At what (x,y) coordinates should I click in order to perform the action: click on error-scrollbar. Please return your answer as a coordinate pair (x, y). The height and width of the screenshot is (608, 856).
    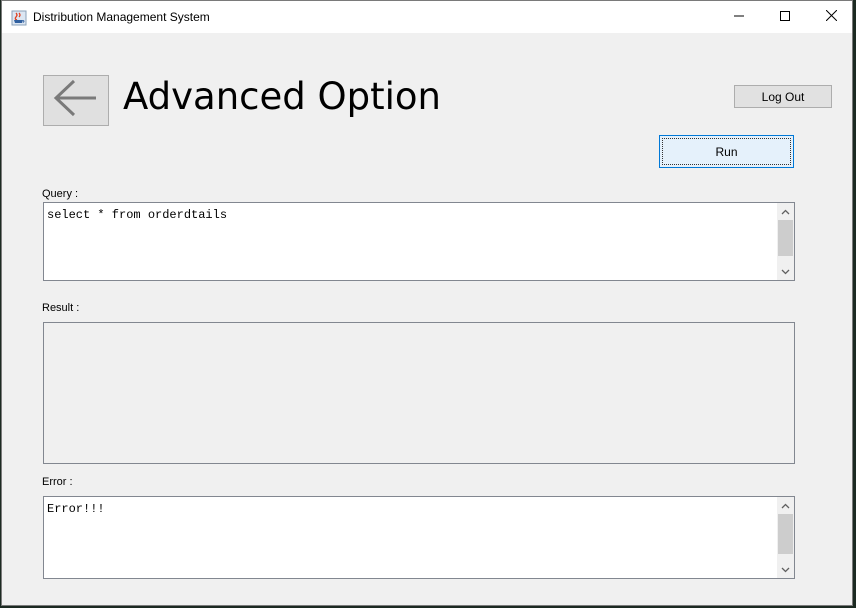
    Looking at the image, I should click on (785, 537).